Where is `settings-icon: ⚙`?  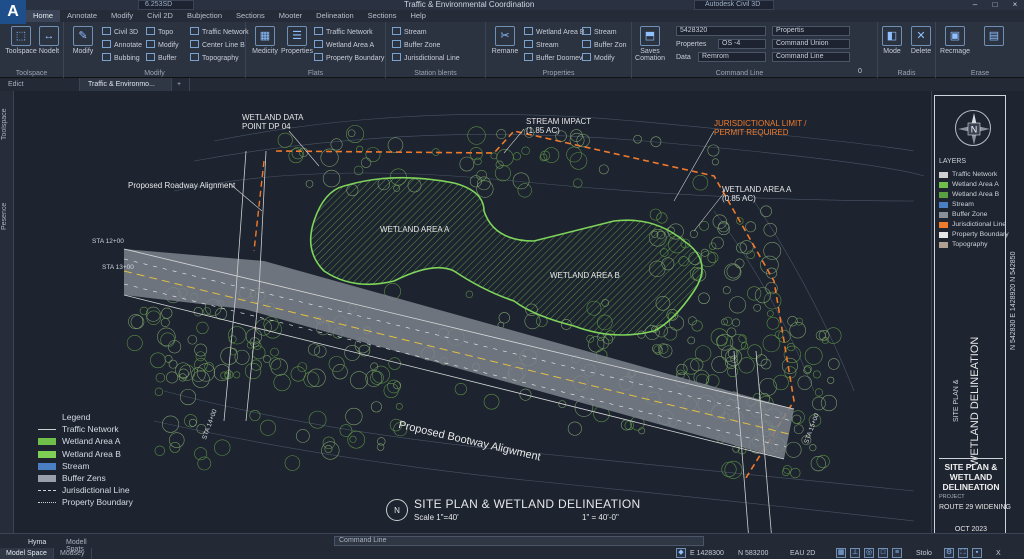
settings-icon: ⚙ is located at coordinates (949, 553).